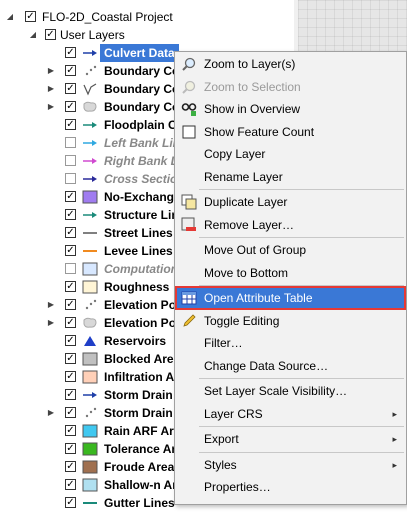 The image size is (407, 513). What do you see at coordinates (233, 413) in the screenshot?
I see `menu-item-label: Layer CRS` at bounding box center [233, 413].